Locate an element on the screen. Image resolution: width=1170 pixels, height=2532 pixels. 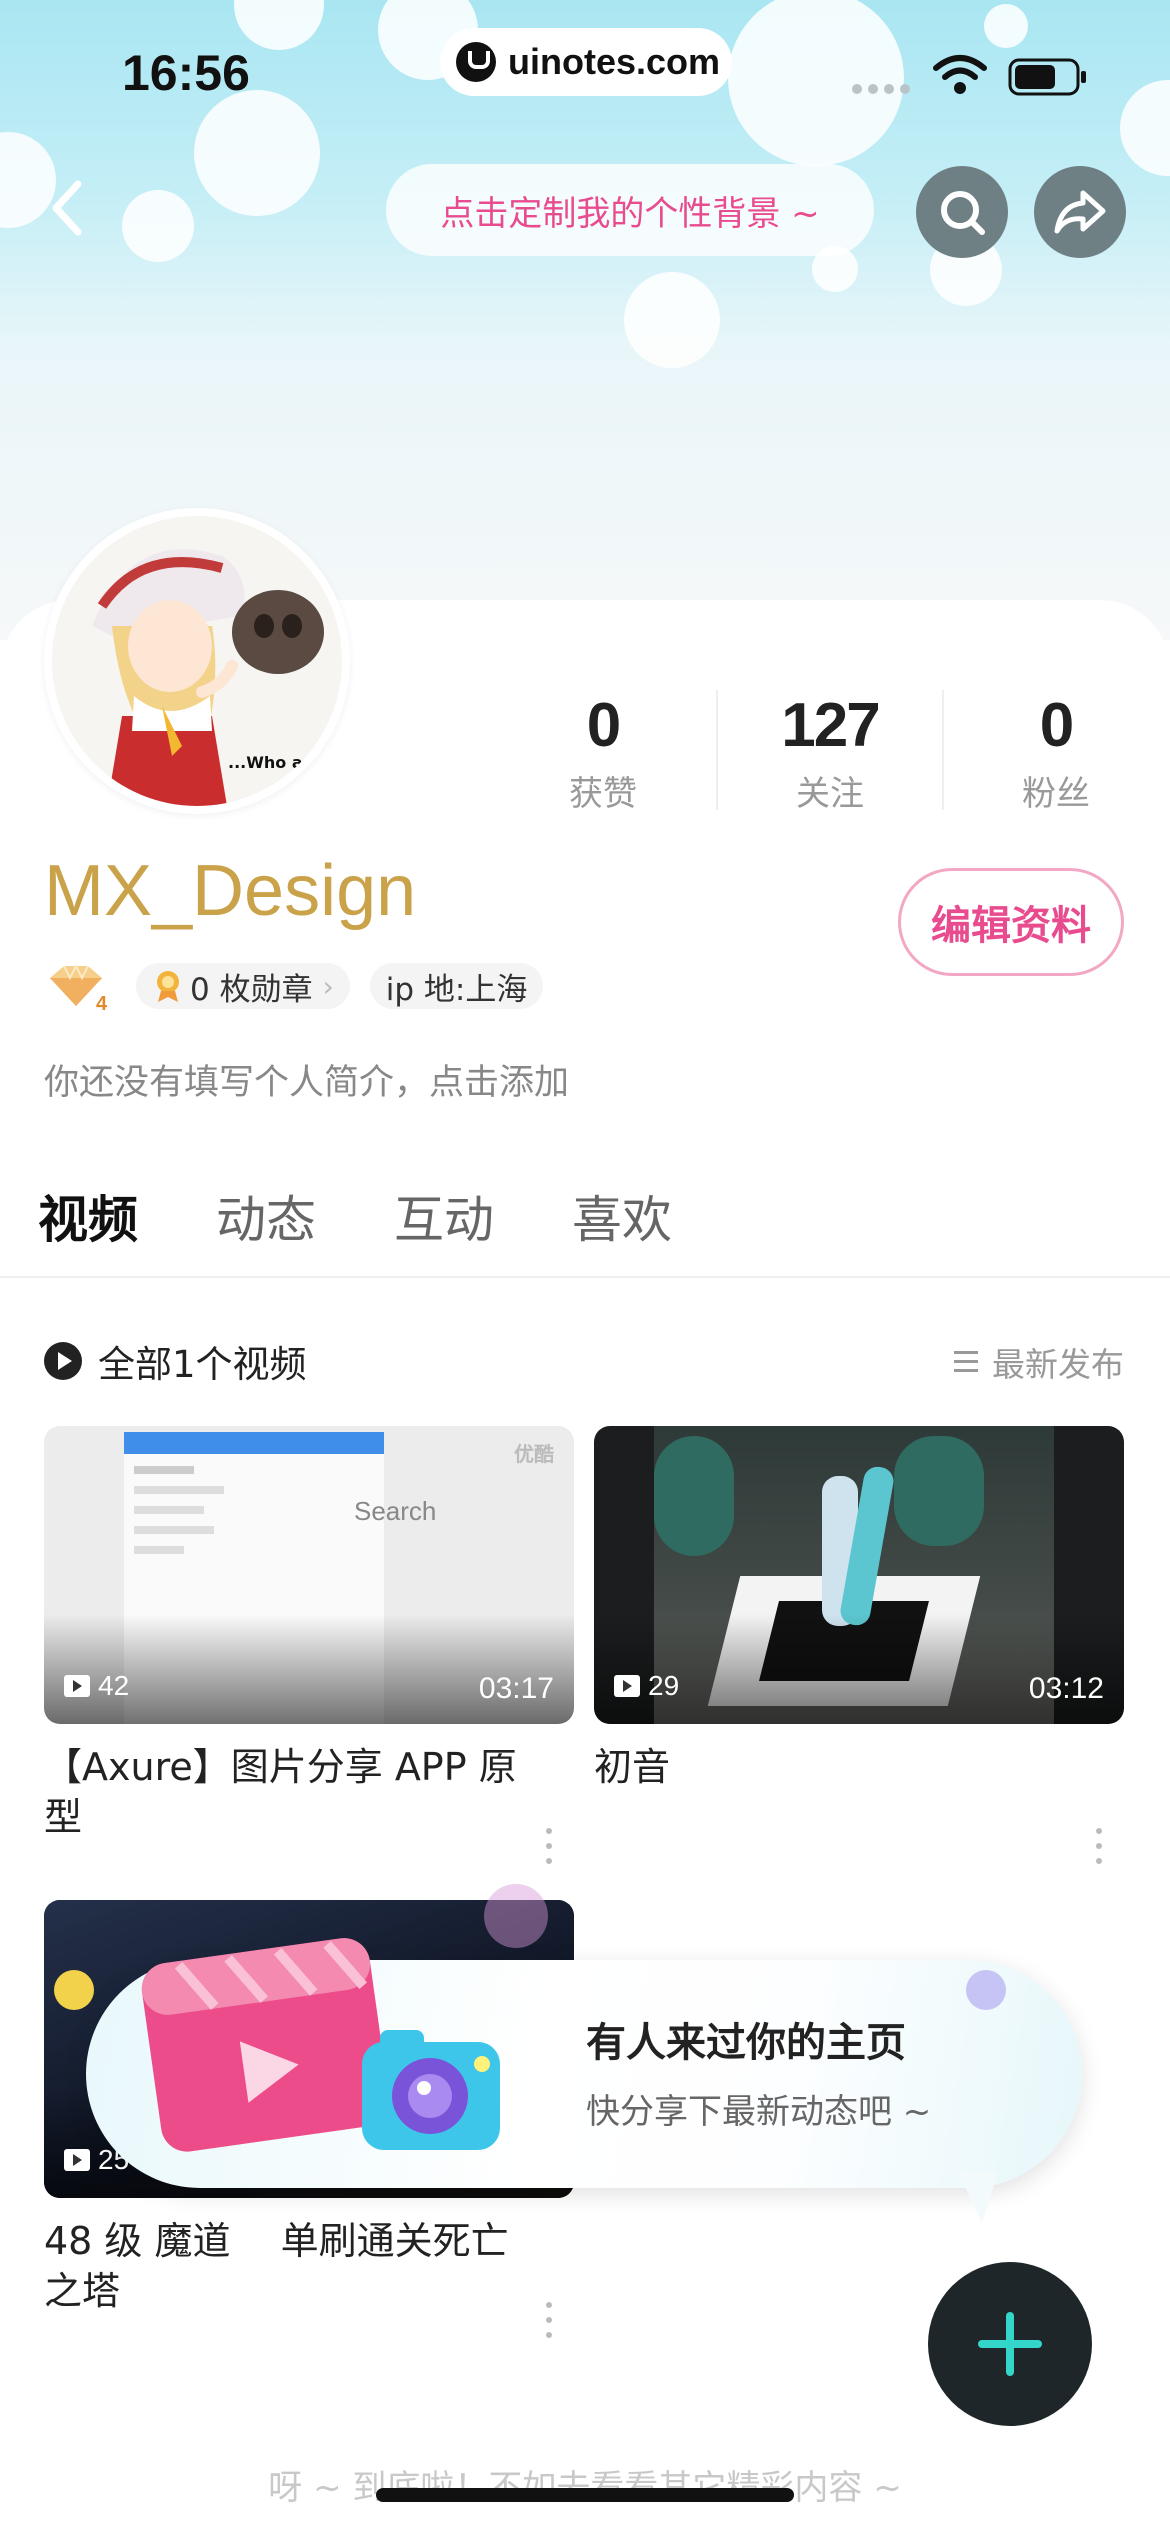
diamond-level-icon: 4 is located at coordinates (79, 989).